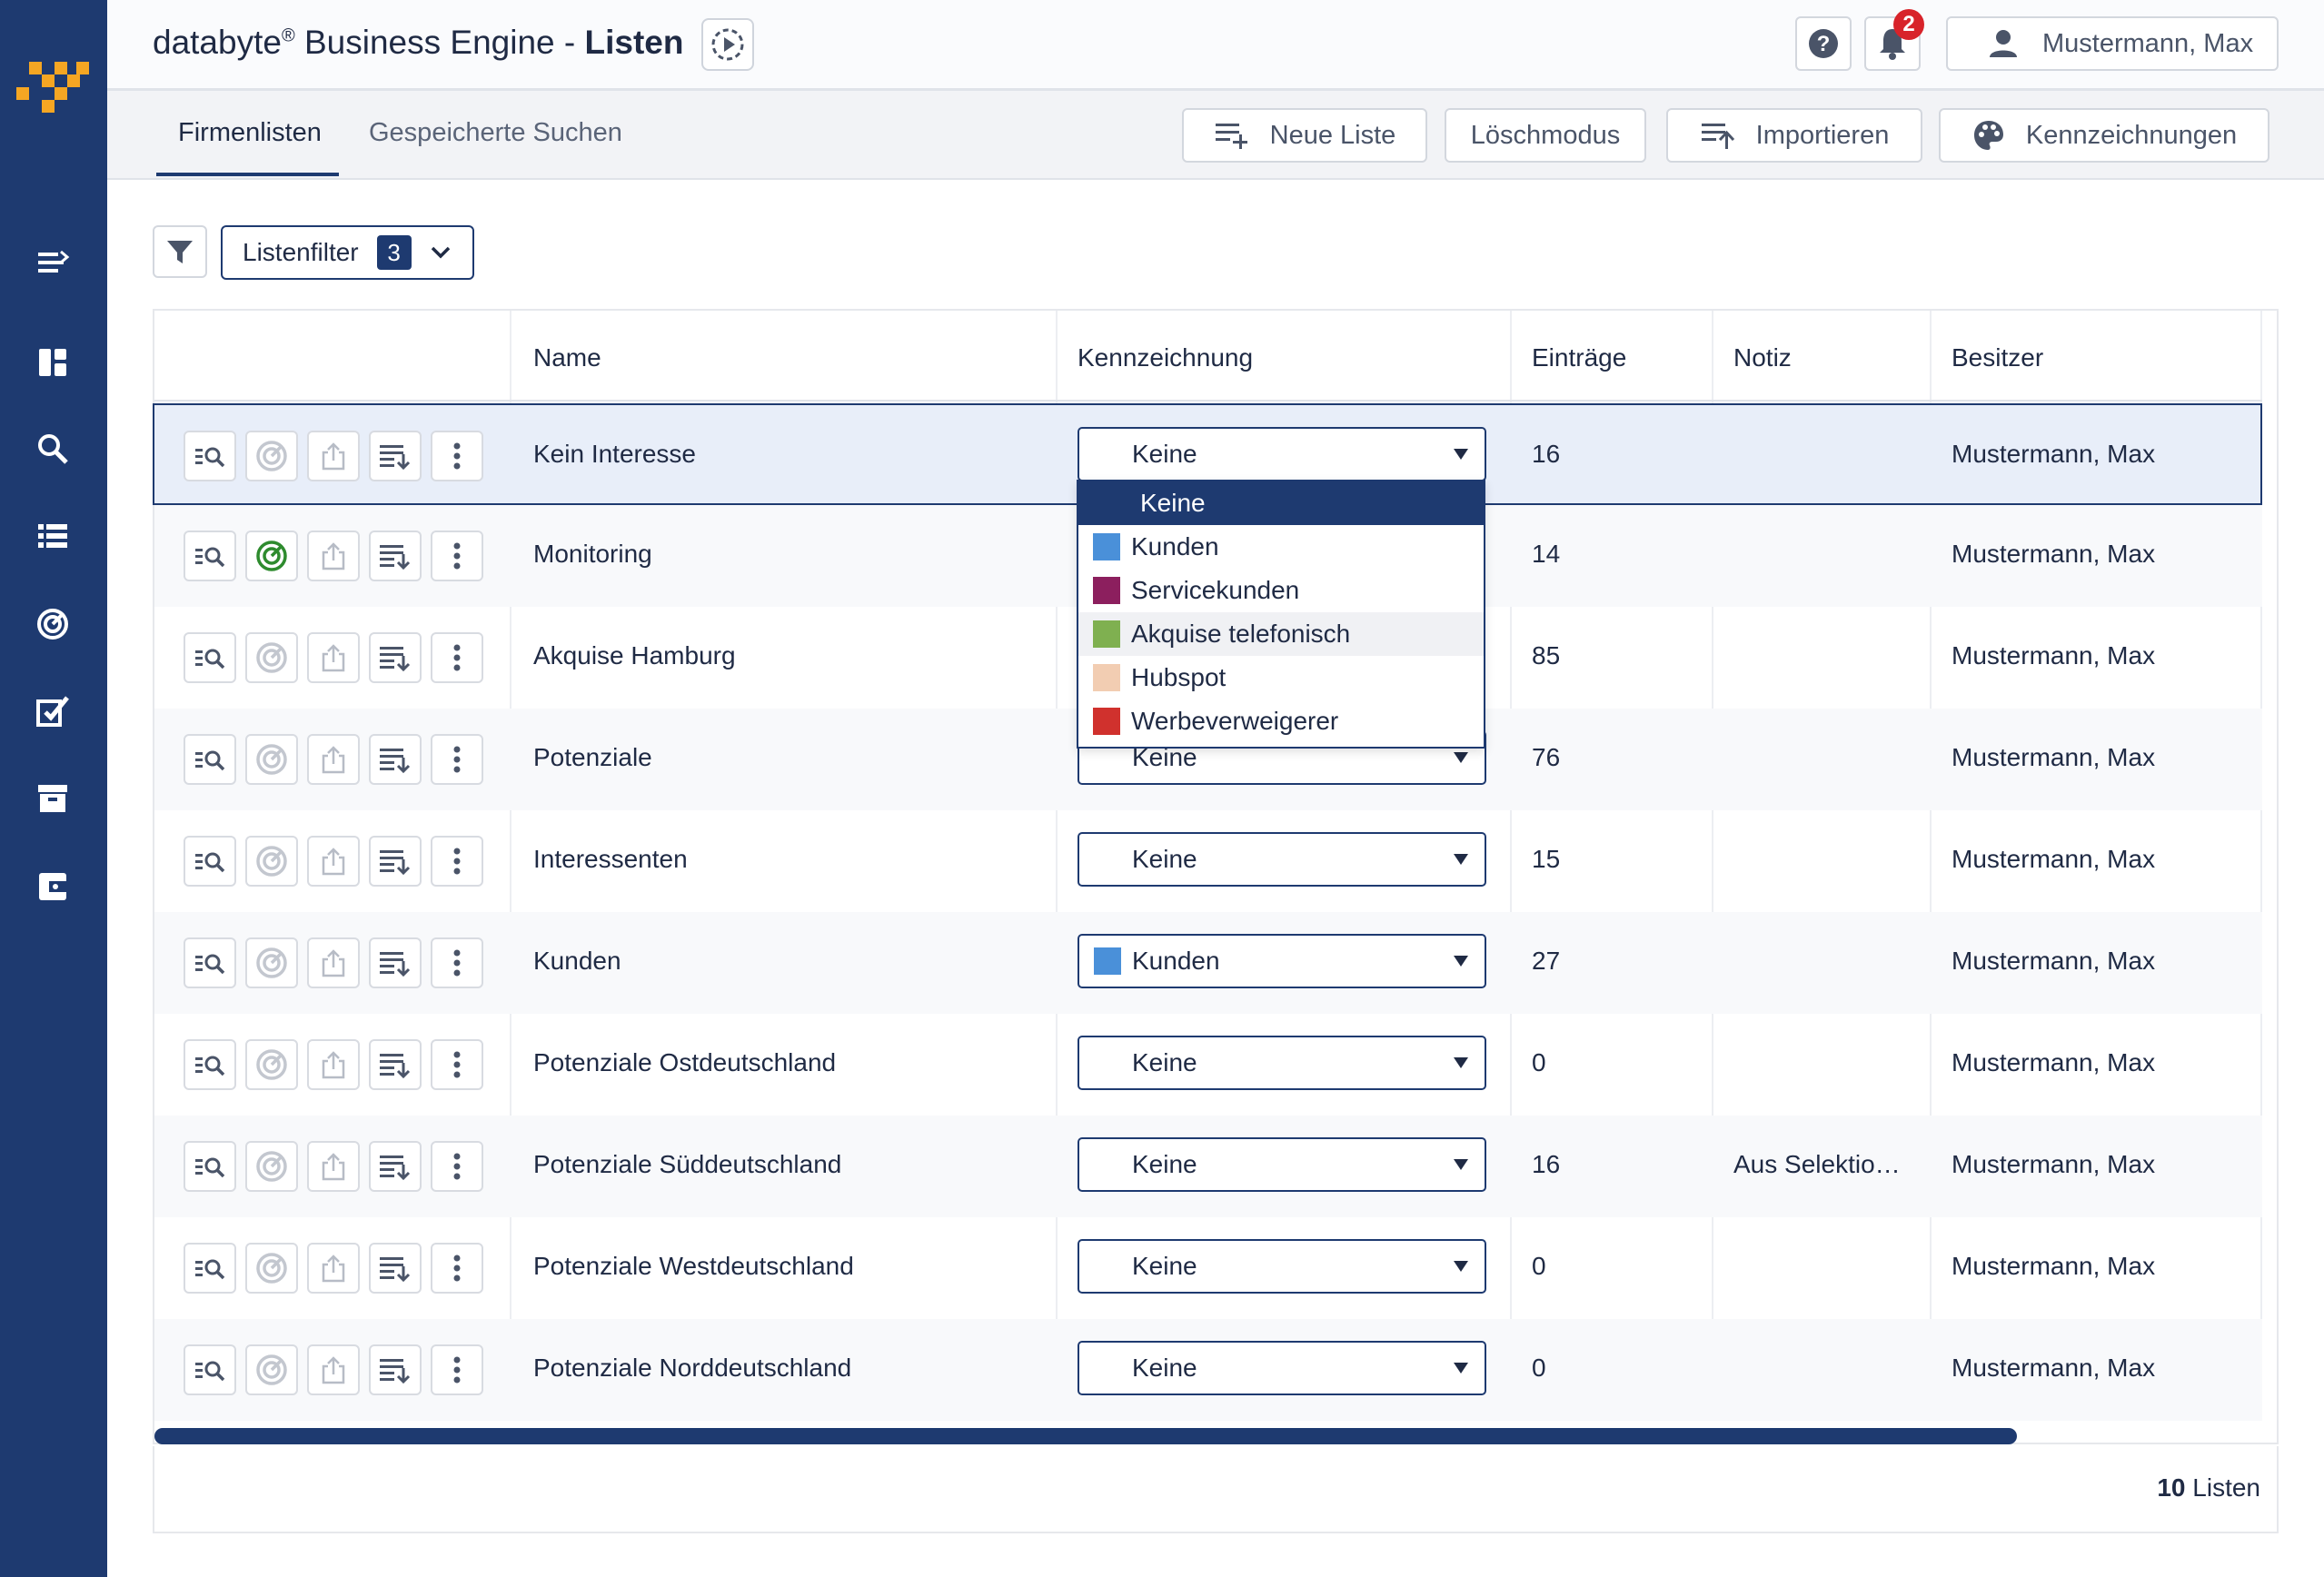  I want to click on horizontal-scrollbar, so click(1085, 1436).